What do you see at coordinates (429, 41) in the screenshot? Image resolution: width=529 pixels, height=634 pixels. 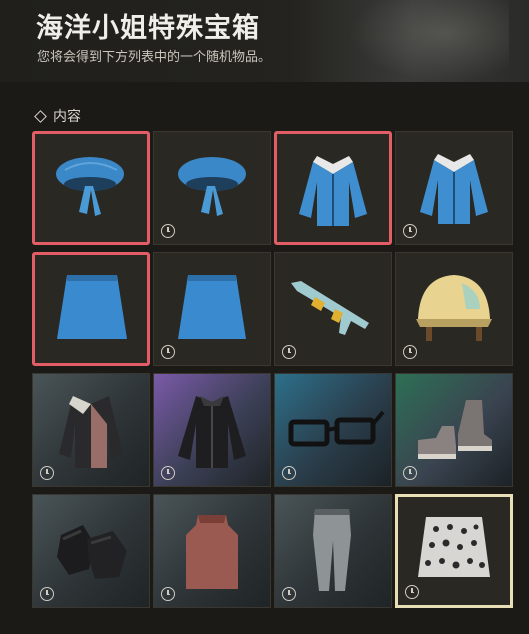 I see `header-background-art` at bounding box center [429, 41].